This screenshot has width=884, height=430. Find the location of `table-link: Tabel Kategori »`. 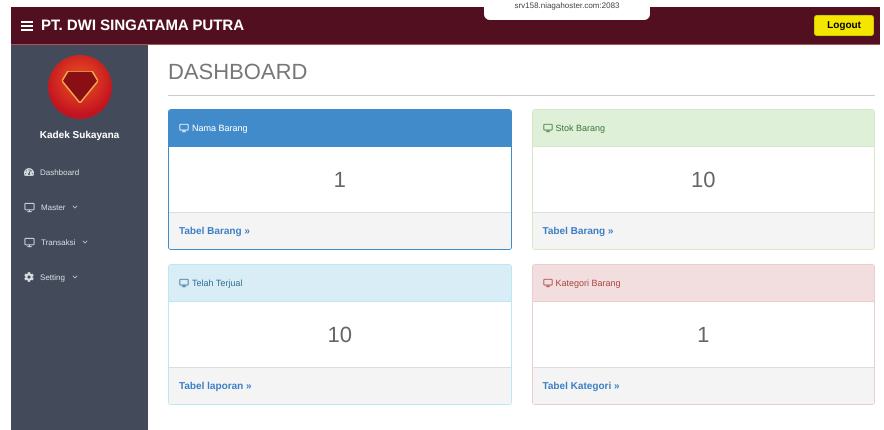

table-link: Tabel Kategori » is located at coordinates (581, 386).